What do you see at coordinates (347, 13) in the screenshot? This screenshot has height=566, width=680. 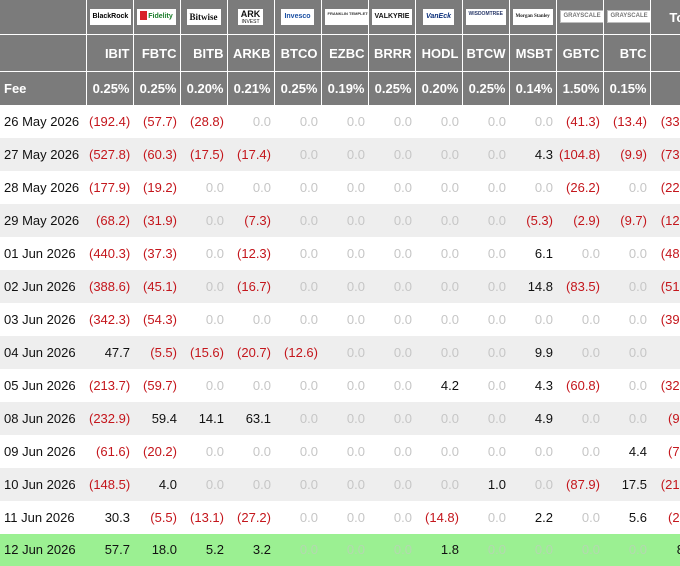 I see `logo-text: FRANKLIN TEMPLETON` at bounding box center [347, 13].